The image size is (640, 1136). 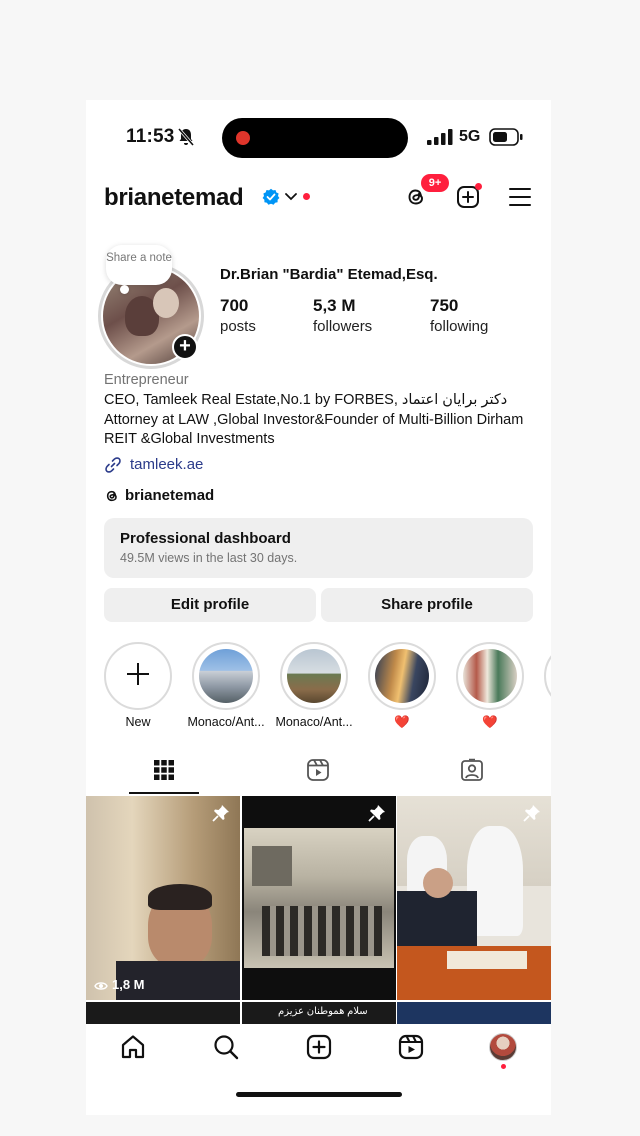 I want to click on post-photo-people, so click(x=322, y=931).